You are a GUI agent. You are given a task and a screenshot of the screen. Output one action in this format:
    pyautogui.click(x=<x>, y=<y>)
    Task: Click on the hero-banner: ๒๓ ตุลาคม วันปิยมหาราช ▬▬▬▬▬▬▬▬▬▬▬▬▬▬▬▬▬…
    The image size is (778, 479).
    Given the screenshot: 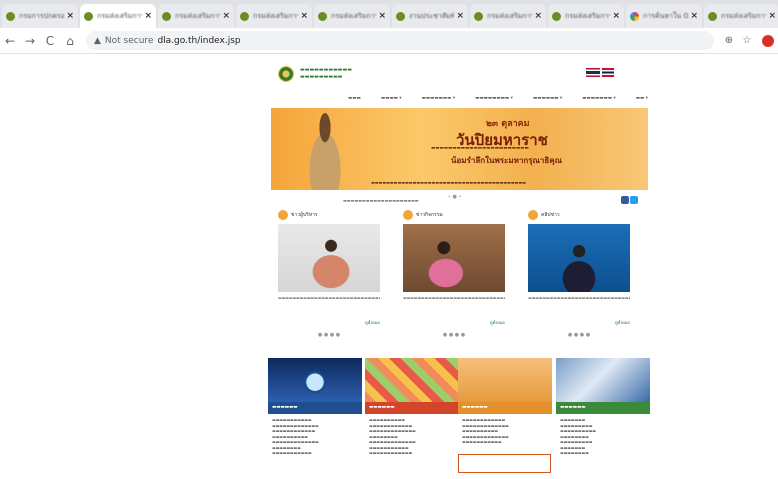 What is the action you would take?
    pyautogui.click(x=459, y=149)
    